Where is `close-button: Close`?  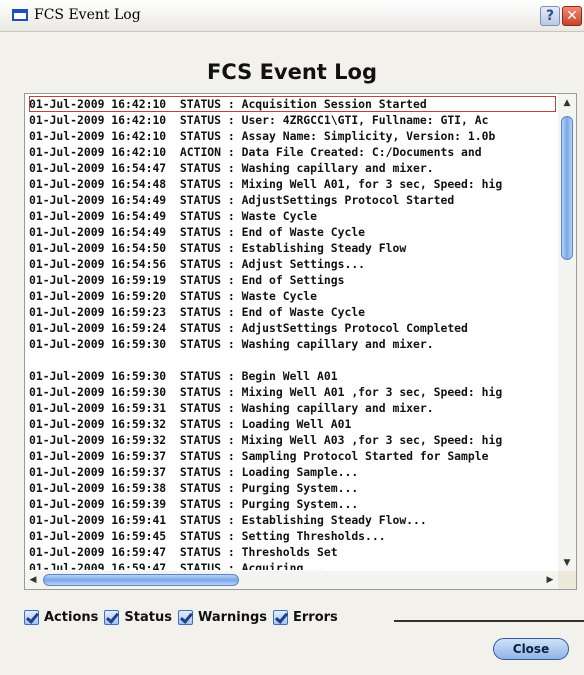 close-button: Close is located at coordinates (531, 649).